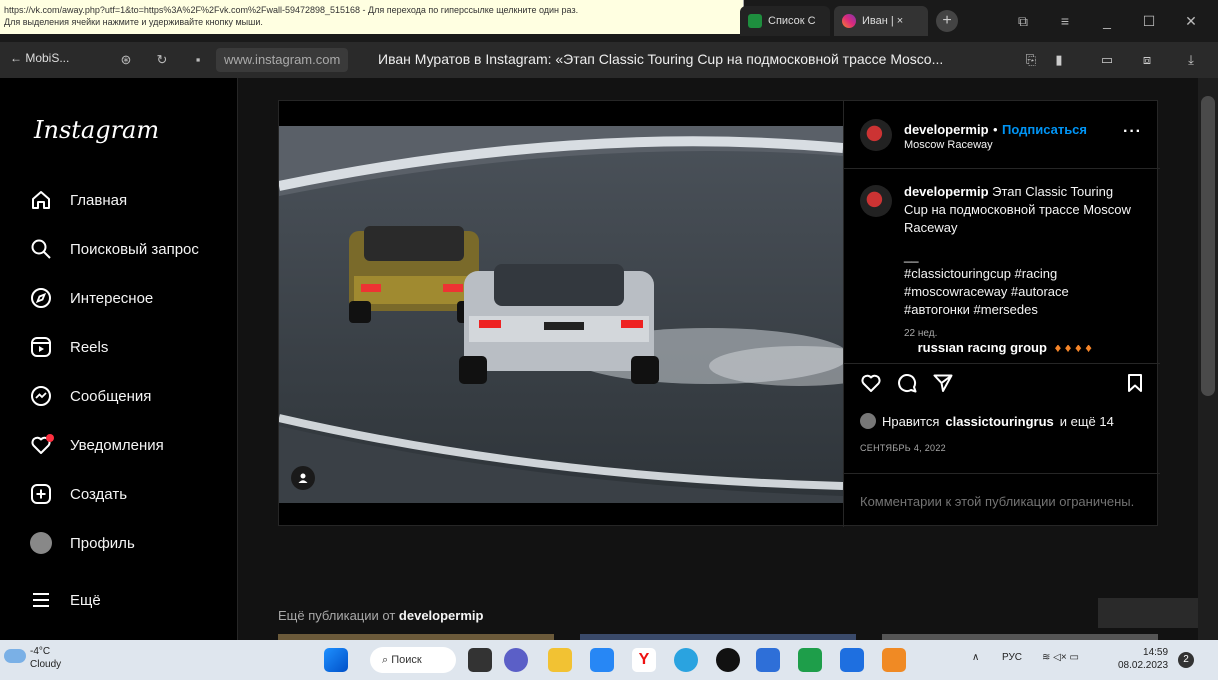 The image size is (1218, 680). I want to click on caption-avatar, so click(876, 201).